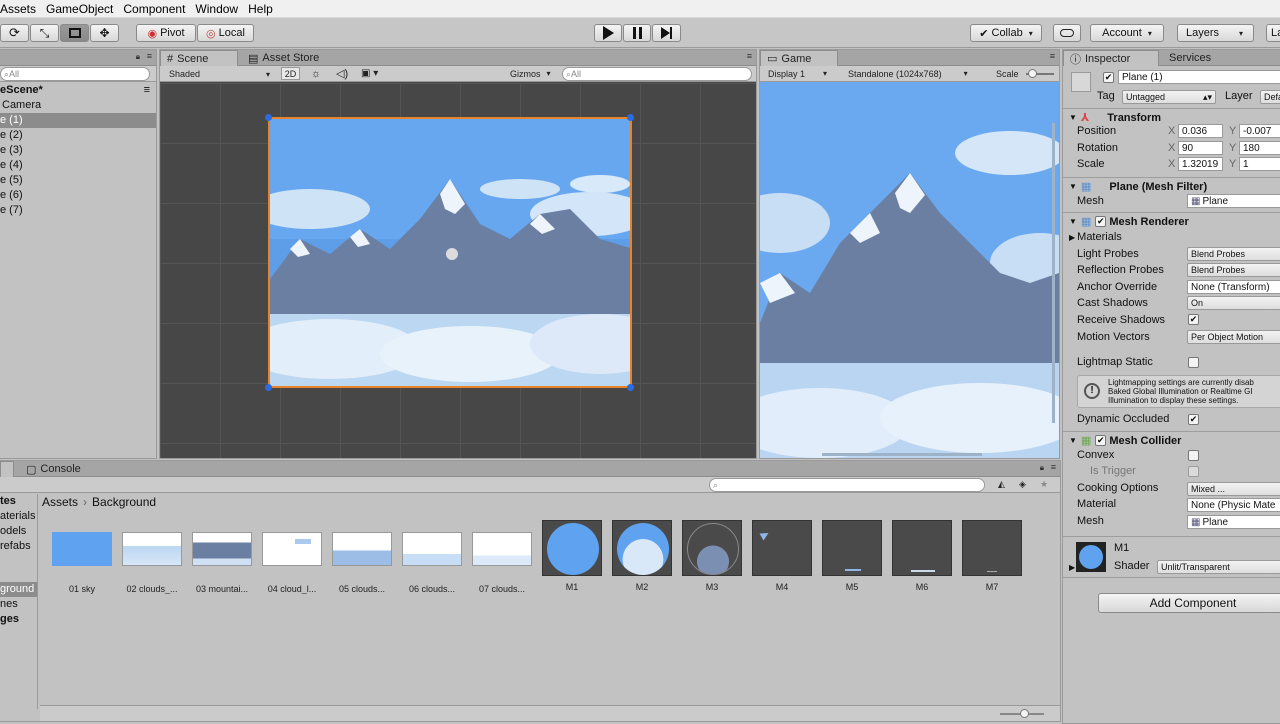 The image size is (1280, 724). I want to click on scene-search-input: ⌕ All, so click(657, 74).